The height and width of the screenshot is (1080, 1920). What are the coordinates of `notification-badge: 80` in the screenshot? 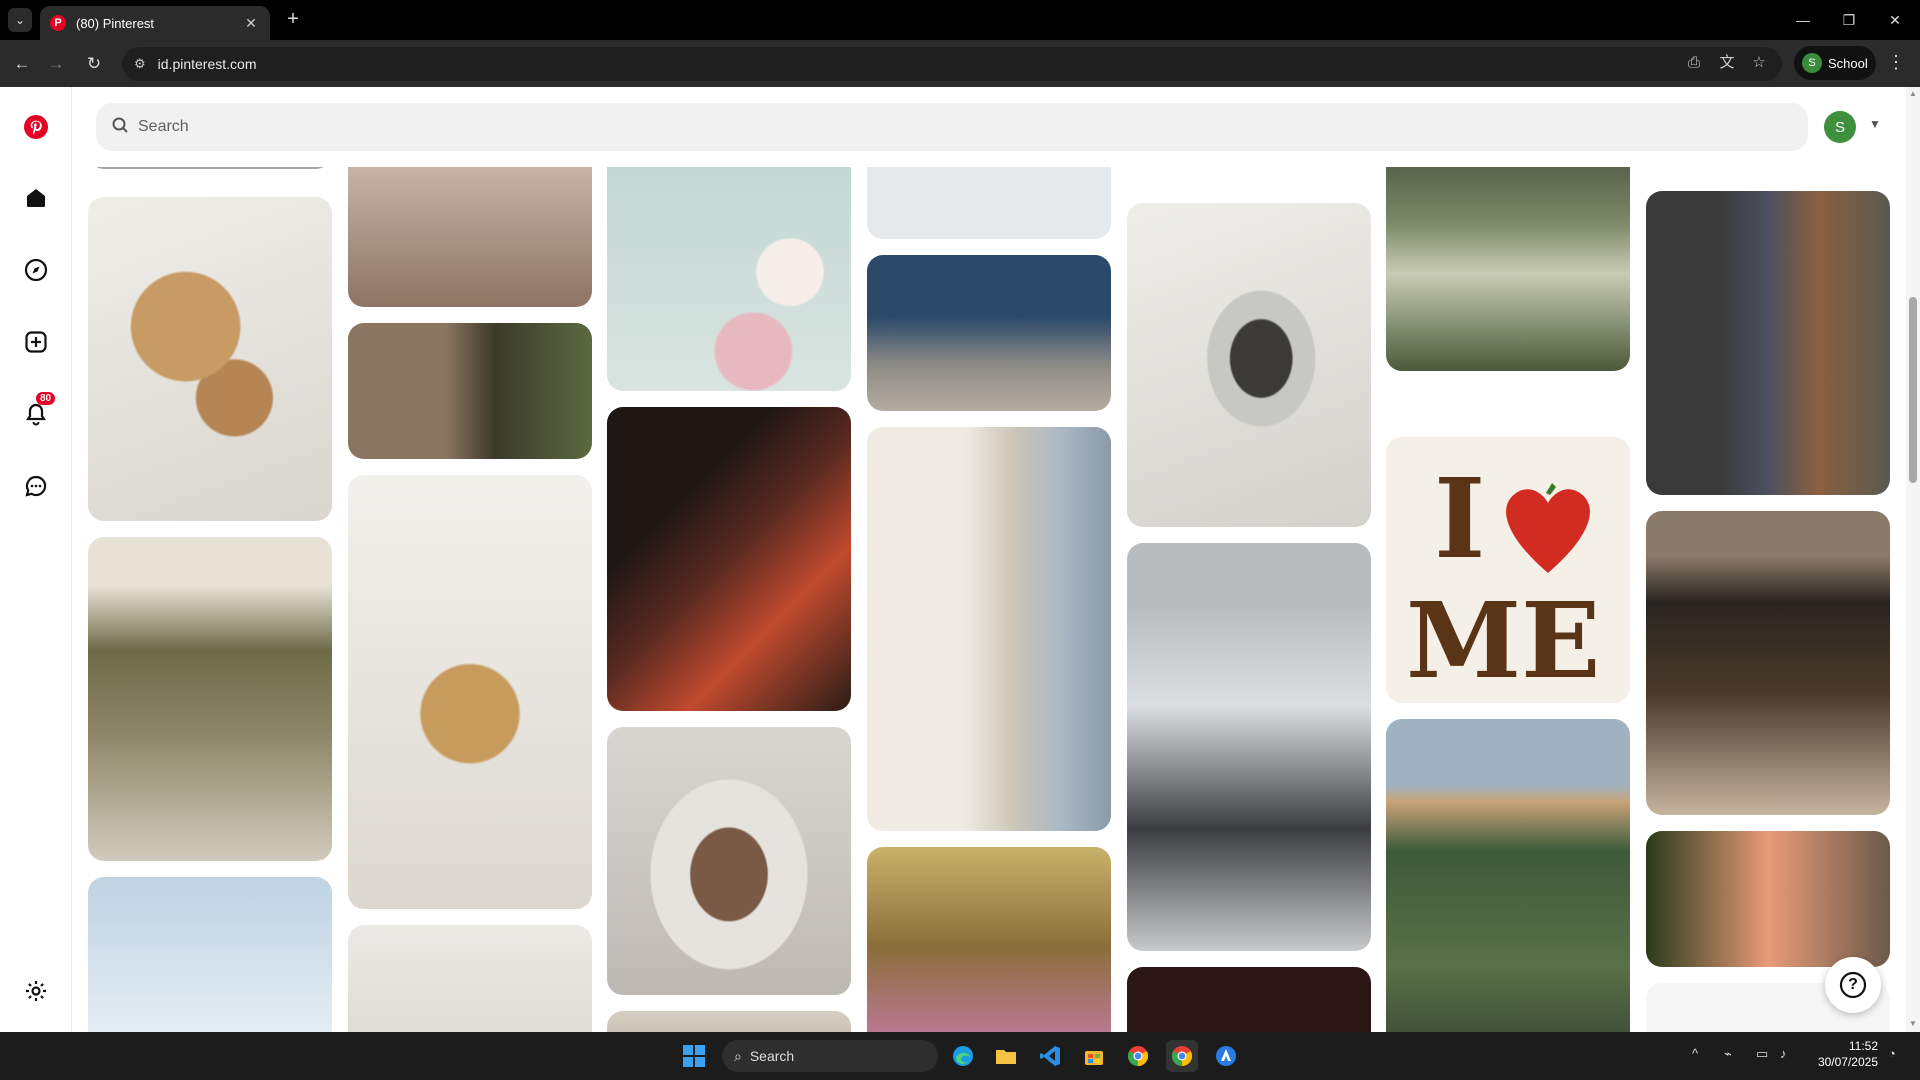 It's located at (46, 398).